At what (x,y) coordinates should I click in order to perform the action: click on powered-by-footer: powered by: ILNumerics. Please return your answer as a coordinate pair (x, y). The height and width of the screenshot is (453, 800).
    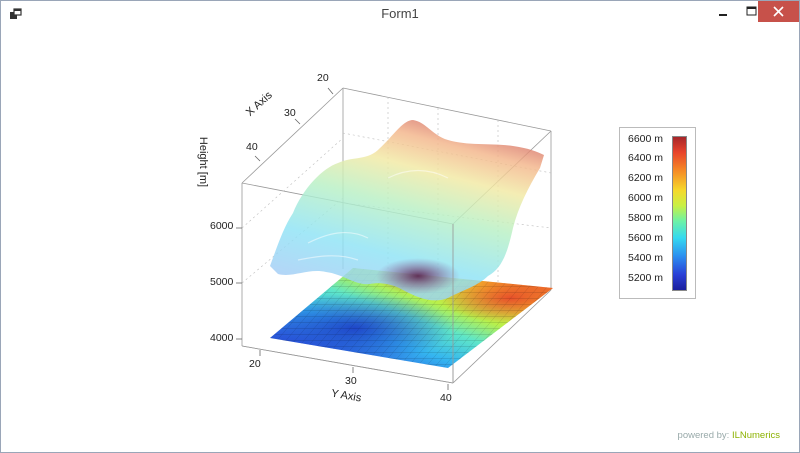
    Looking at the image, I should click on (729, 435).